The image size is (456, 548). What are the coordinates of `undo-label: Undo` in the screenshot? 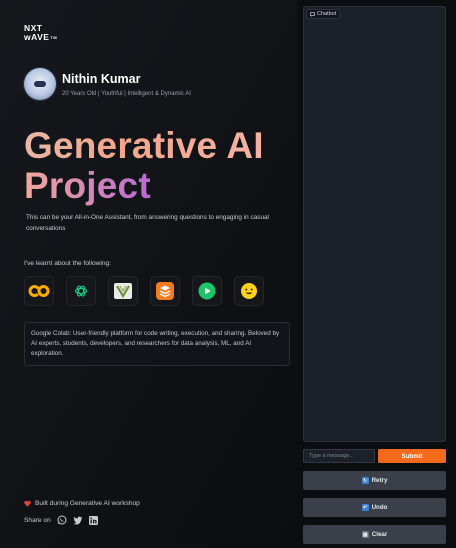 It's located at (379, 507).